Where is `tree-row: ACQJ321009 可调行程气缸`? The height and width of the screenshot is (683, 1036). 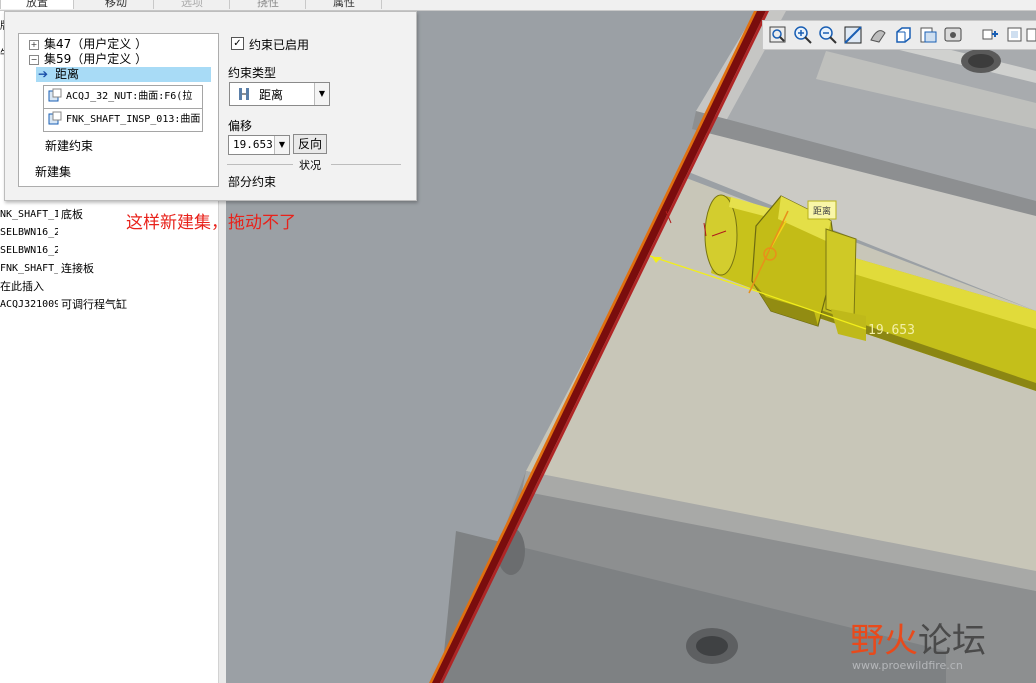 tree-row: ACQJ321009 可调行程气缸 is located at coordinates (109, 305).